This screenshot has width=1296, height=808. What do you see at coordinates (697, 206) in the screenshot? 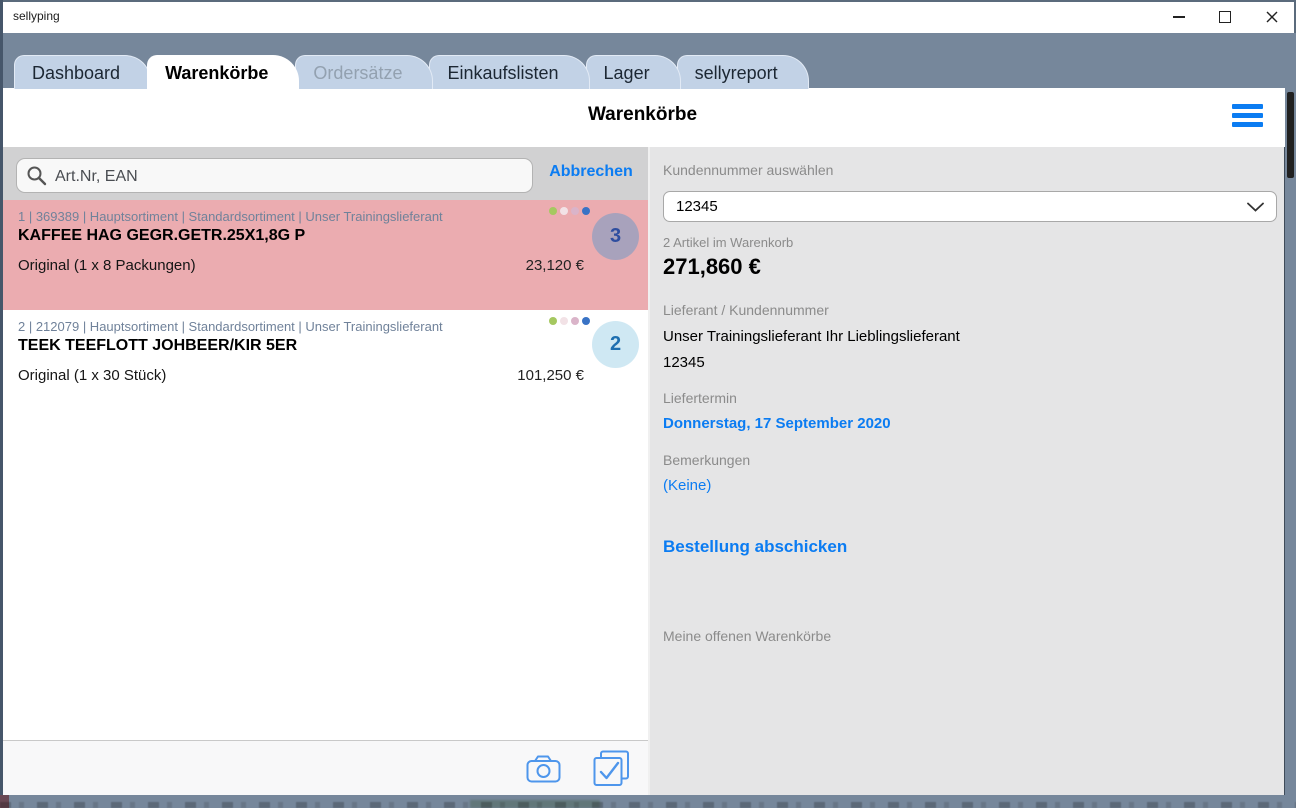
I see `customer-number-value: 12345` at bounding box center [697, 206].